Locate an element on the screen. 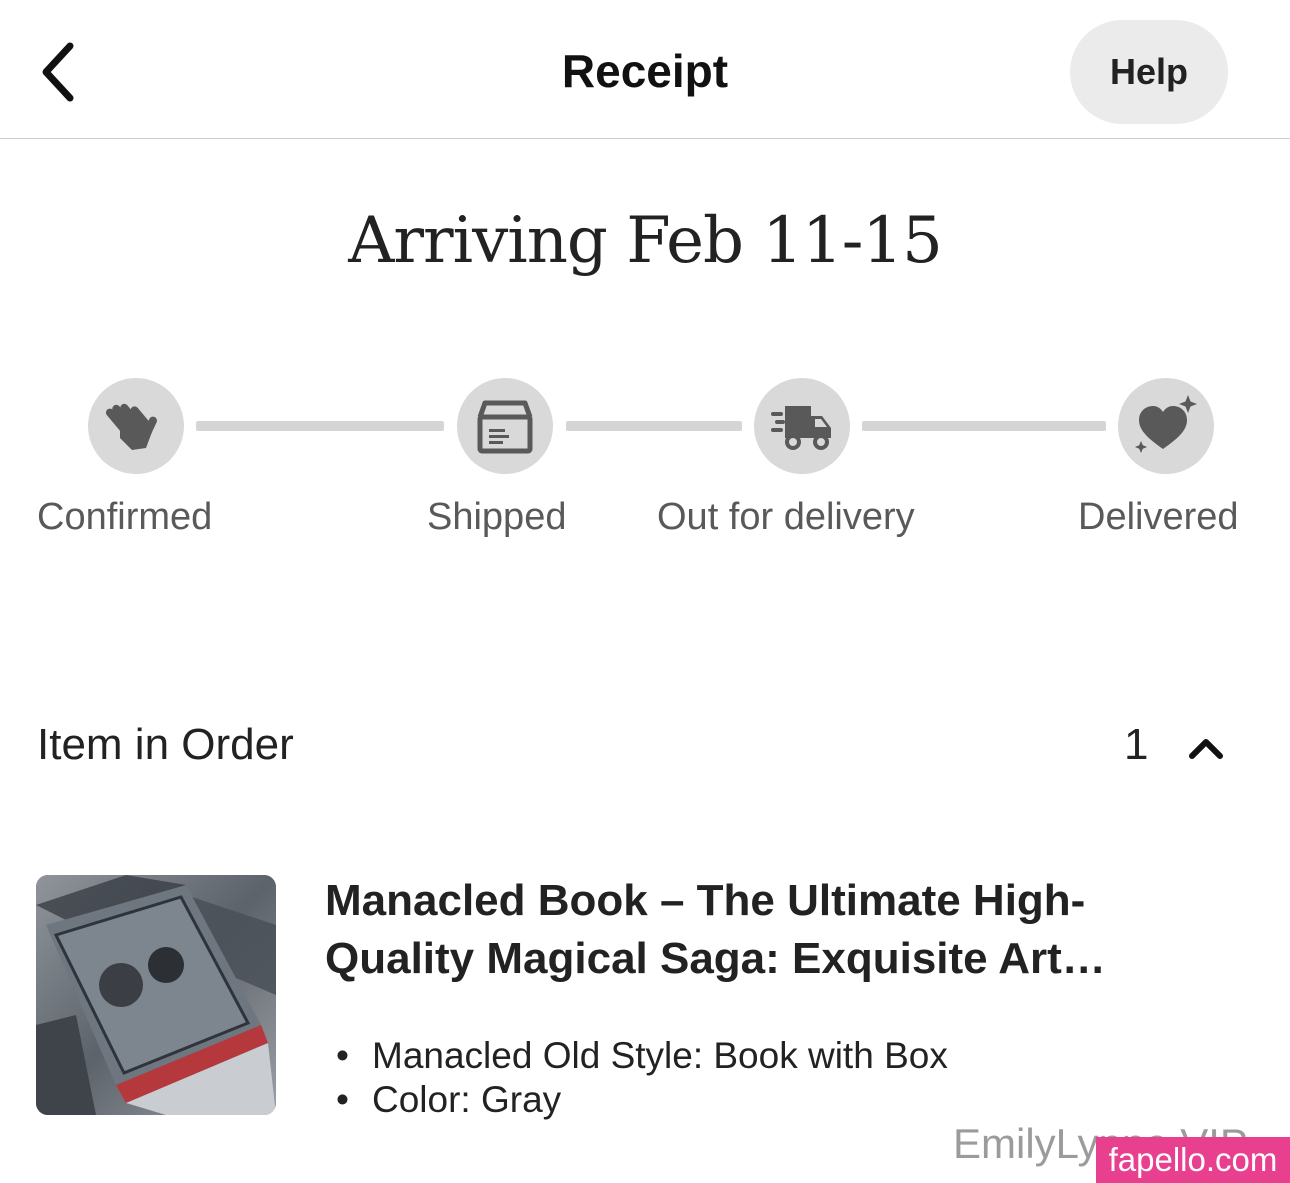  chevron-up-icon is located at coordinates (1206, 749).